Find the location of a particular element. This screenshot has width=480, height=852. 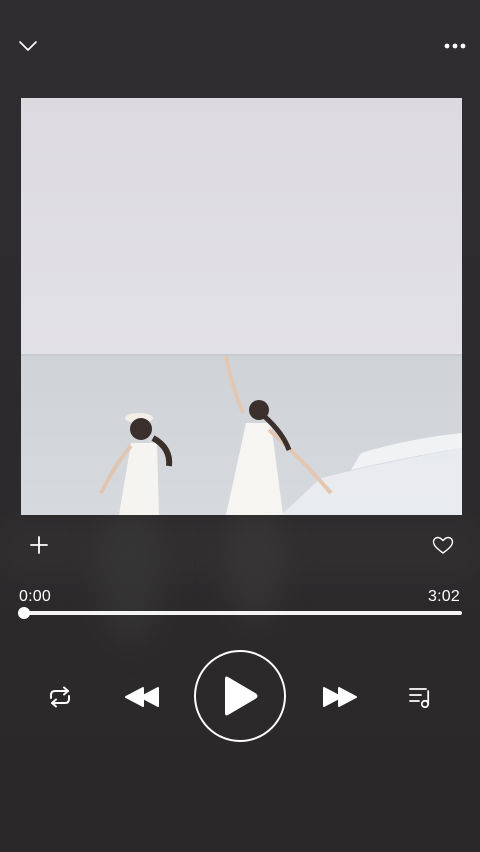

queue-music-icon is located at coordinates (421, 697).